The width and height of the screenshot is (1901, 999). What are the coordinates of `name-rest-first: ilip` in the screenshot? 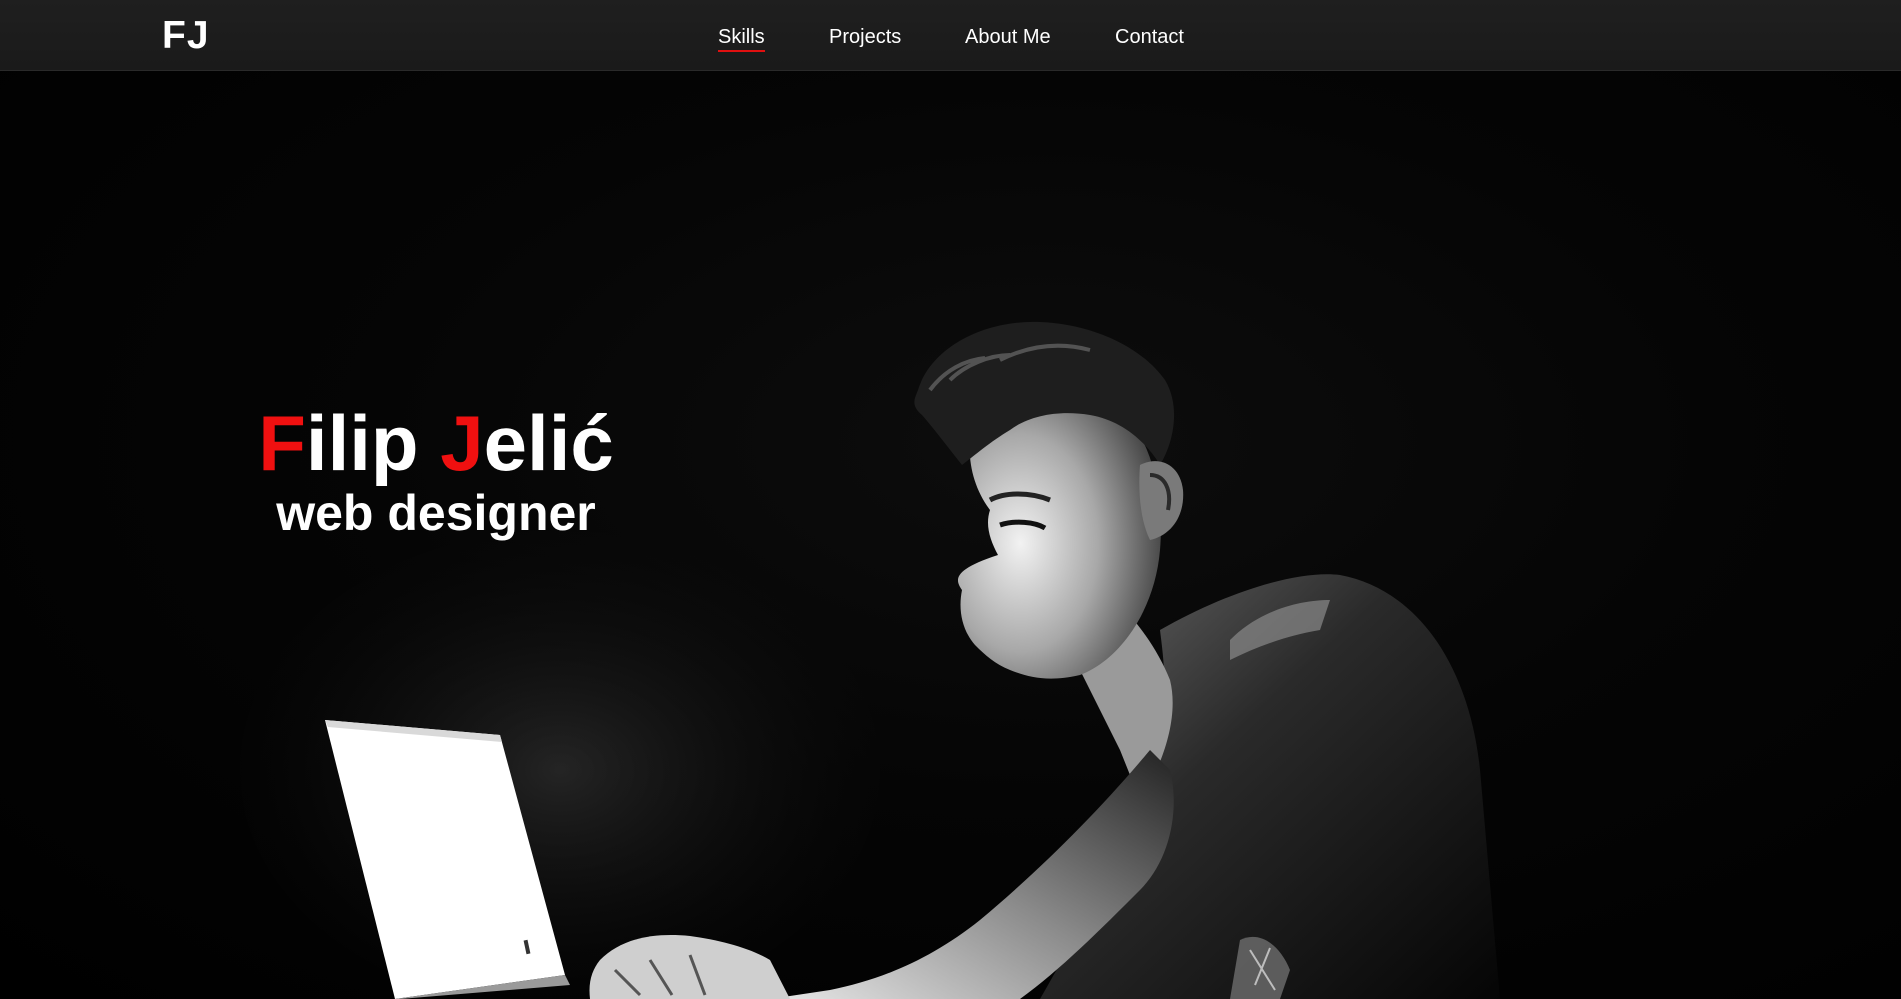 It's located at (373, 443).